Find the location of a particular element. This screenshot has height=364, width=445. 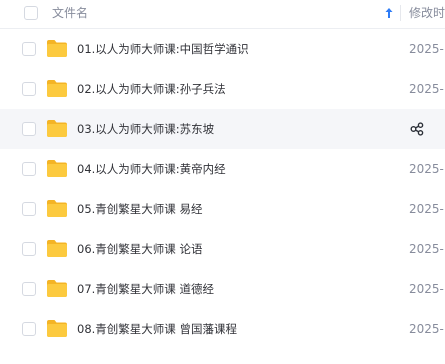

list-item: 03.以人为师大师课:苏东坡 is located at coordinates (222, 129).